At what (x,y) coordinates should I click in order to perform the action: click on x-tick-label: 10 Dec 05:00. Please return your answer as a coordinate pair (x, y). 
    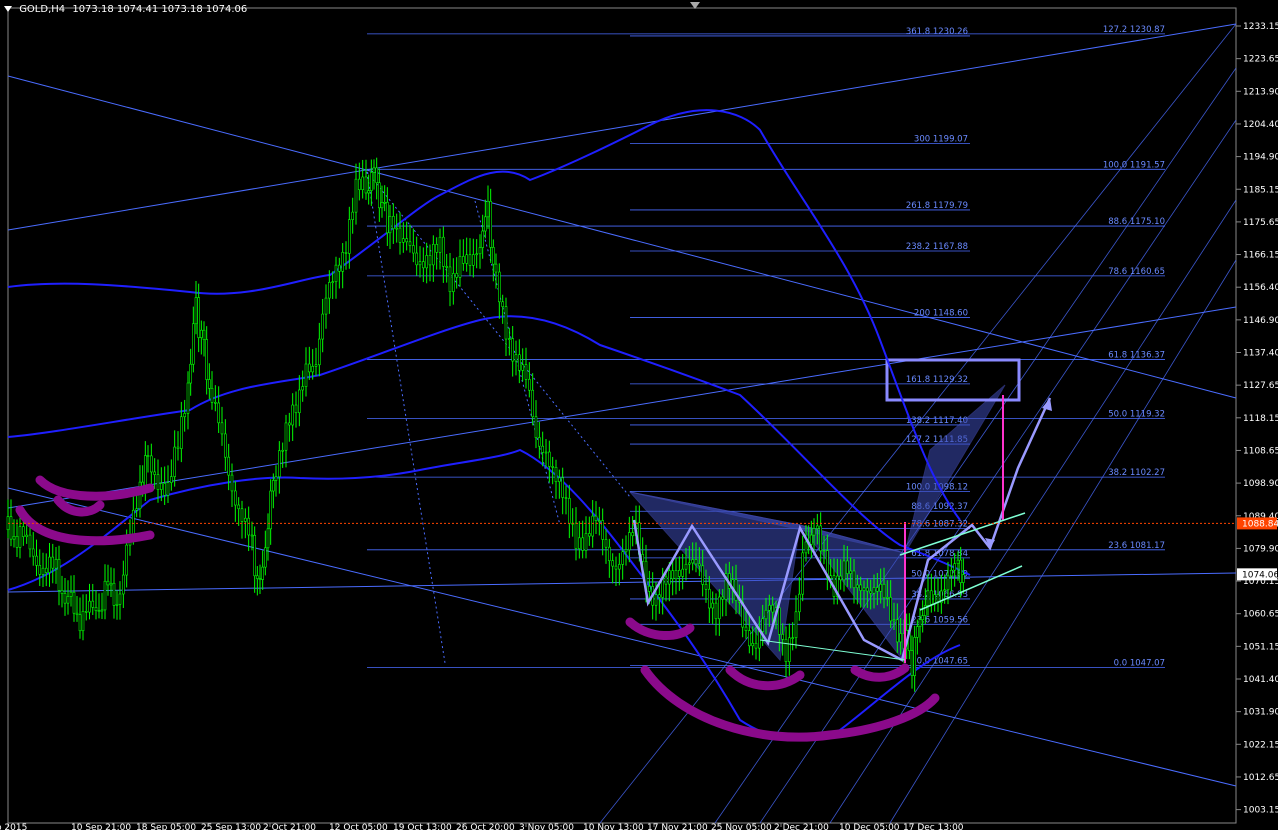
    Looking at the image, I should click on (869, 826).